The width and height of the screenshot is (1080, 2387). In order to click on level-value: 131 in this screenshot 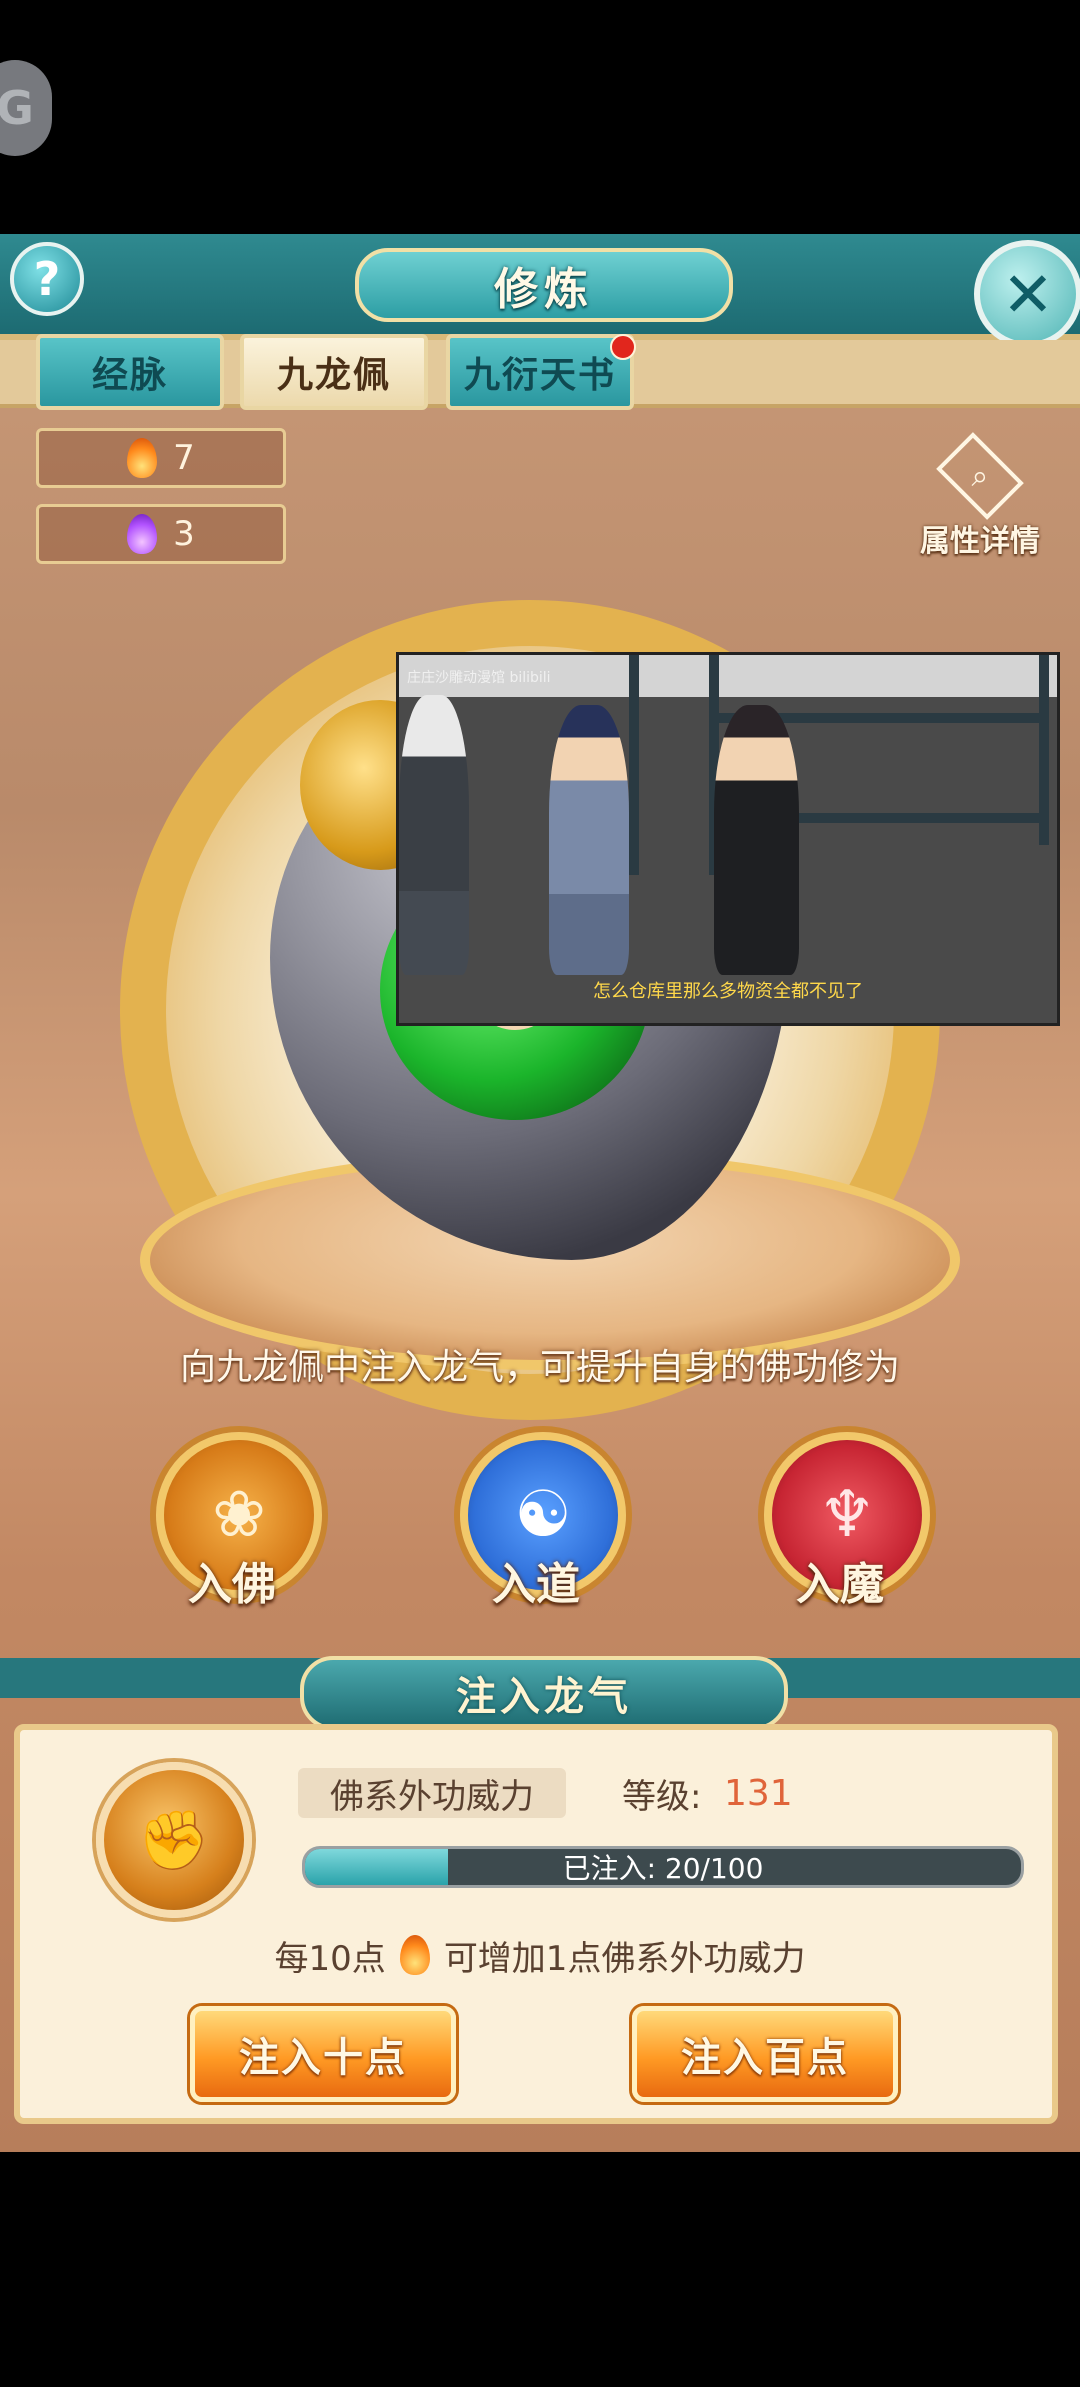, I will do `click(758, 1793)`.